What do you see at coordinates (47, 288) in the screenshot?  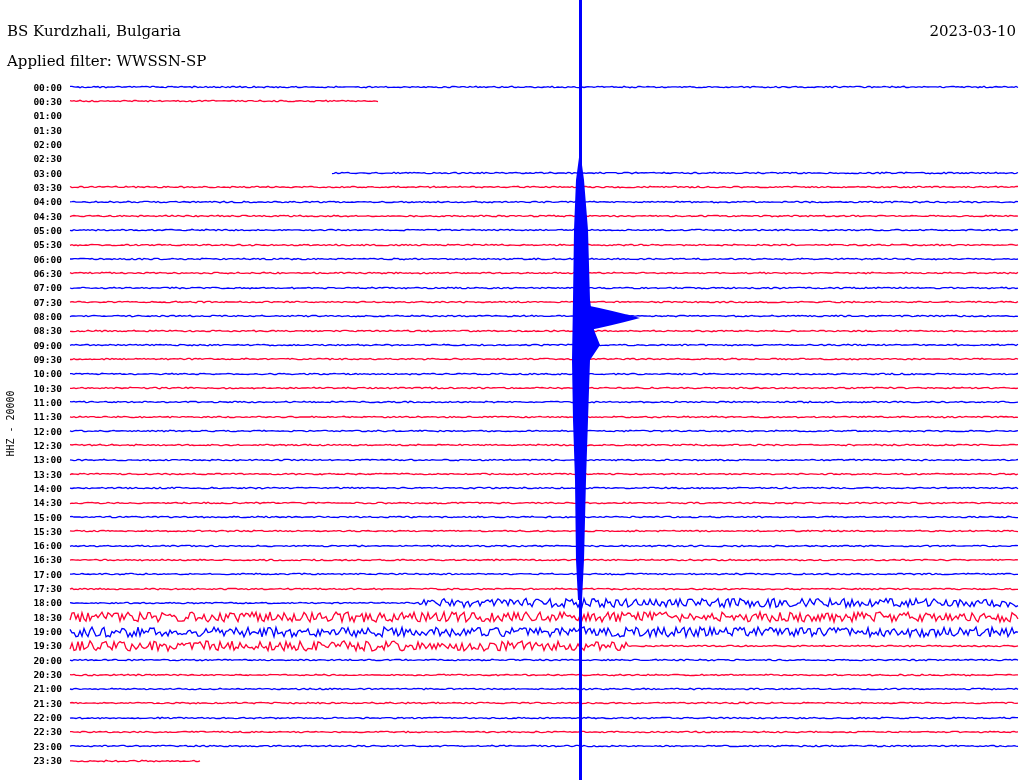 I see `time-label: 07:00` at bounding box center [47, 288].